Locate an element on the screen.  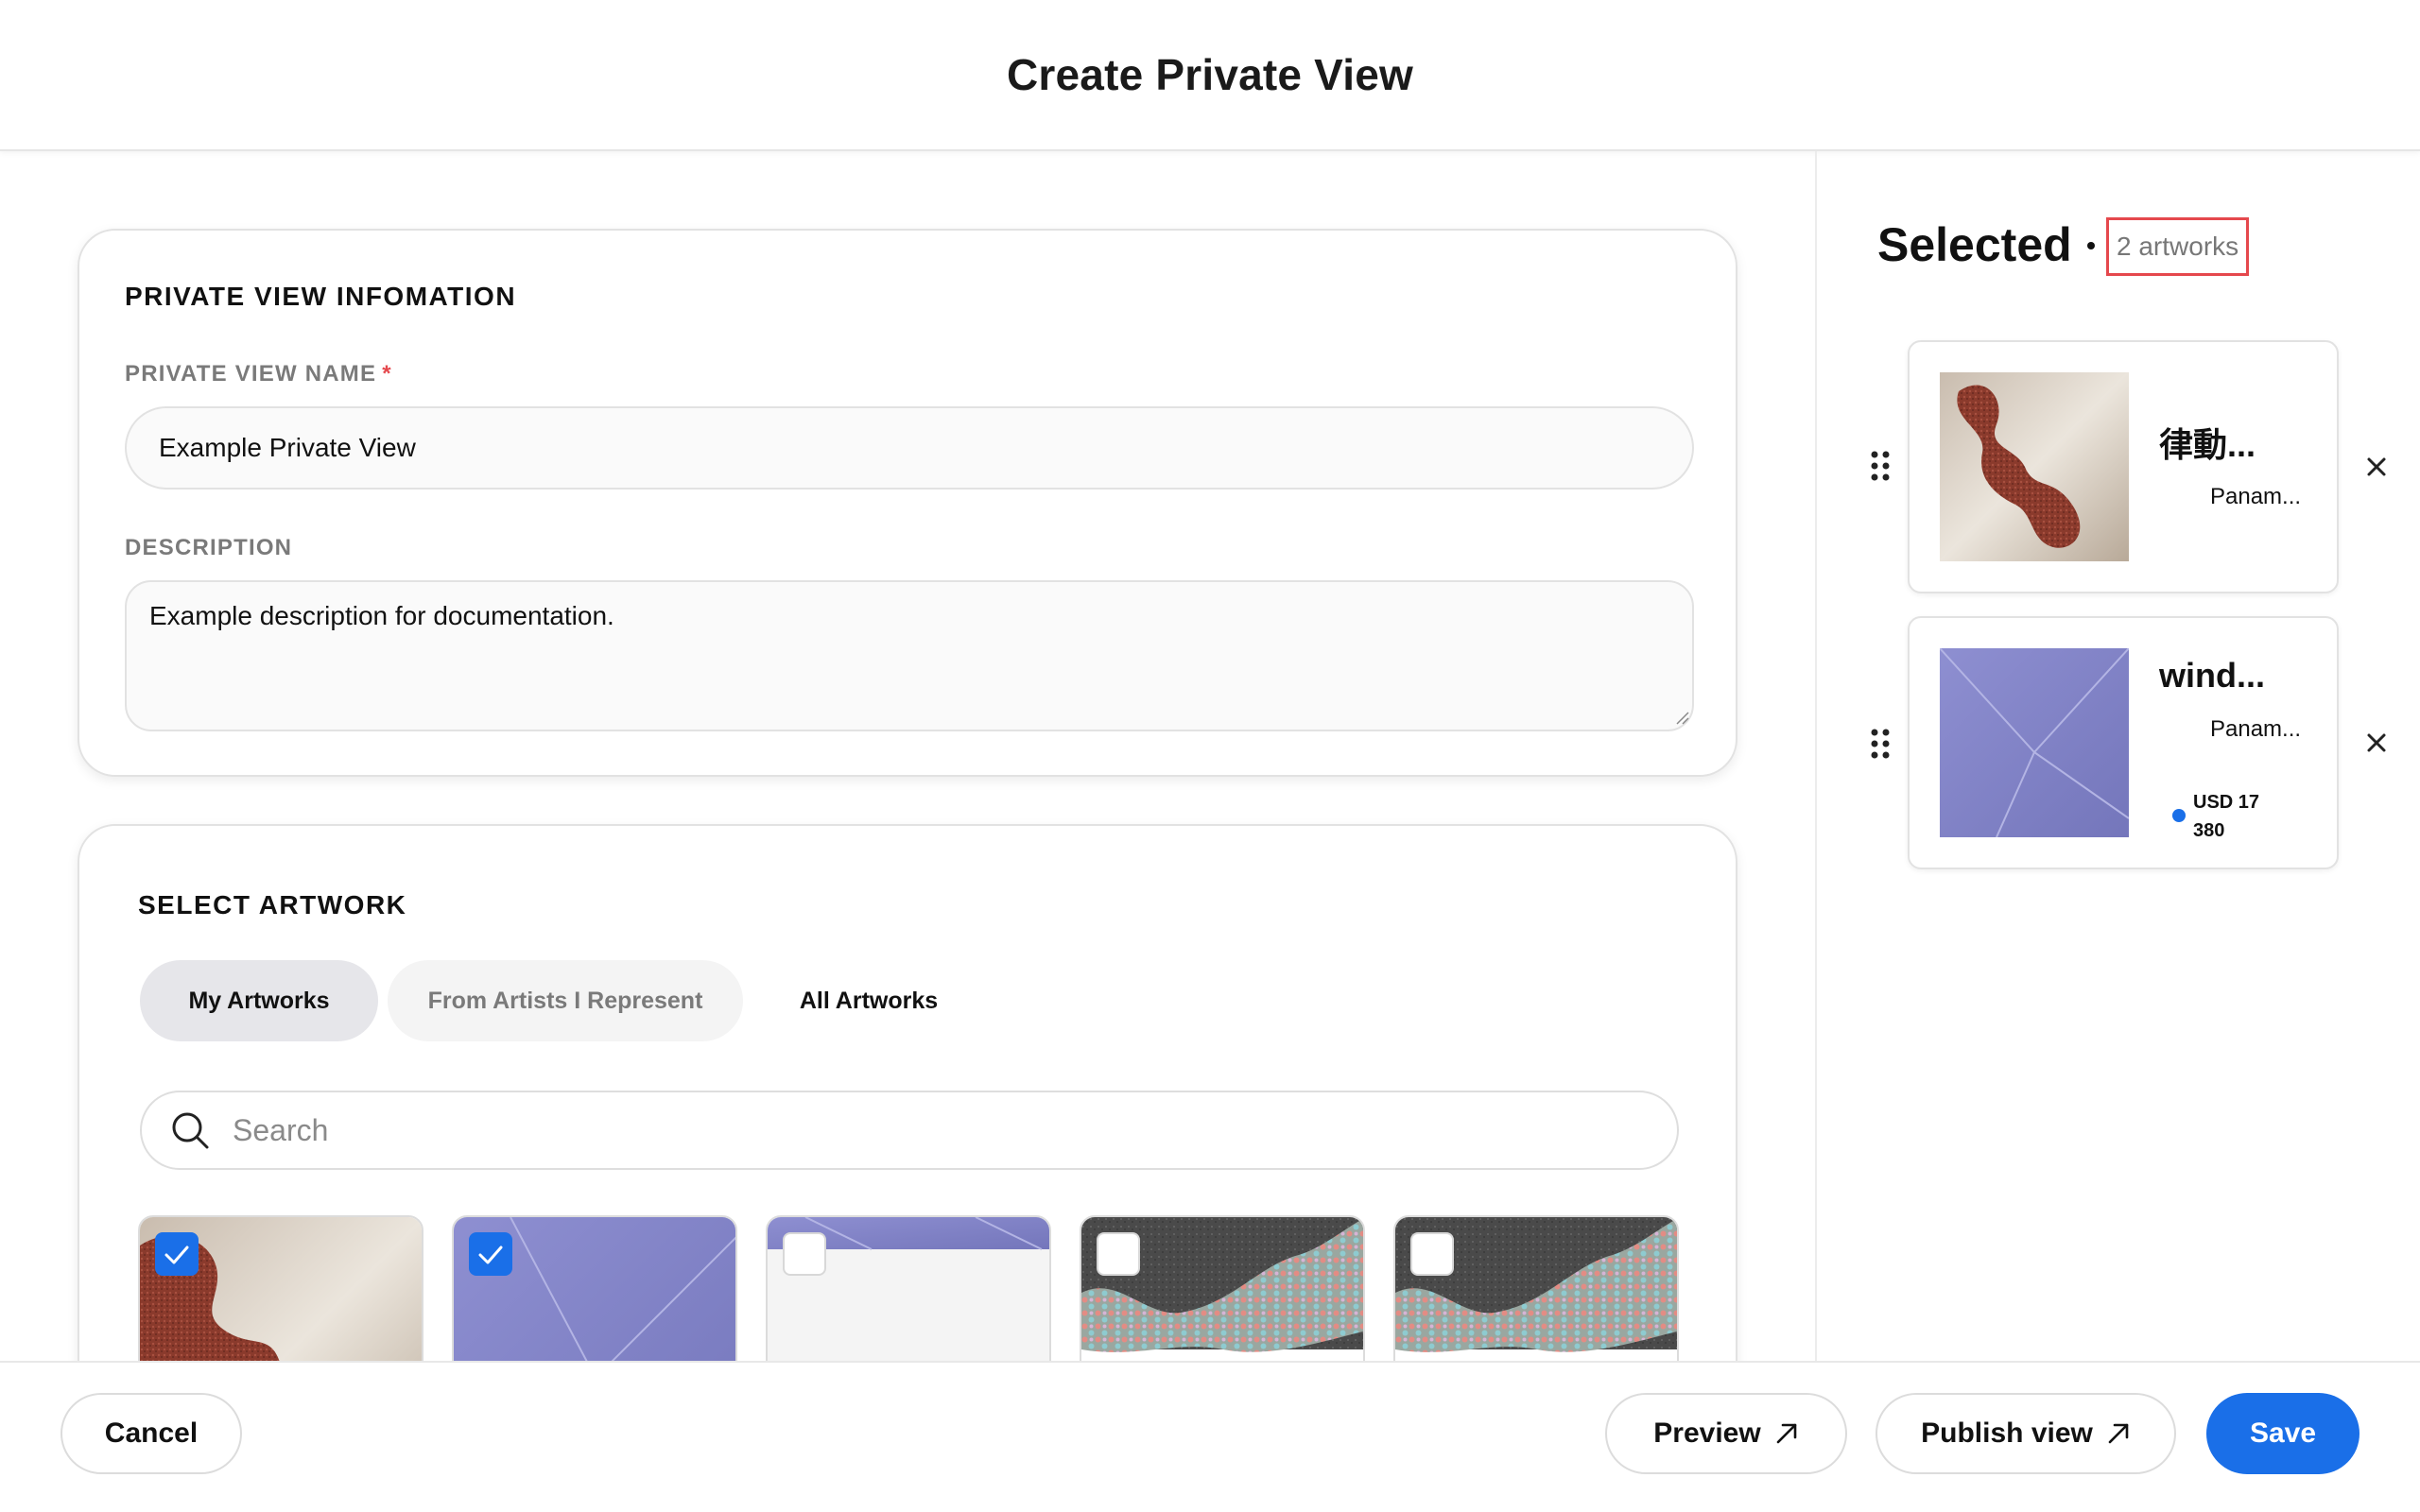
search-icon is located at coordinates (190, 1130).